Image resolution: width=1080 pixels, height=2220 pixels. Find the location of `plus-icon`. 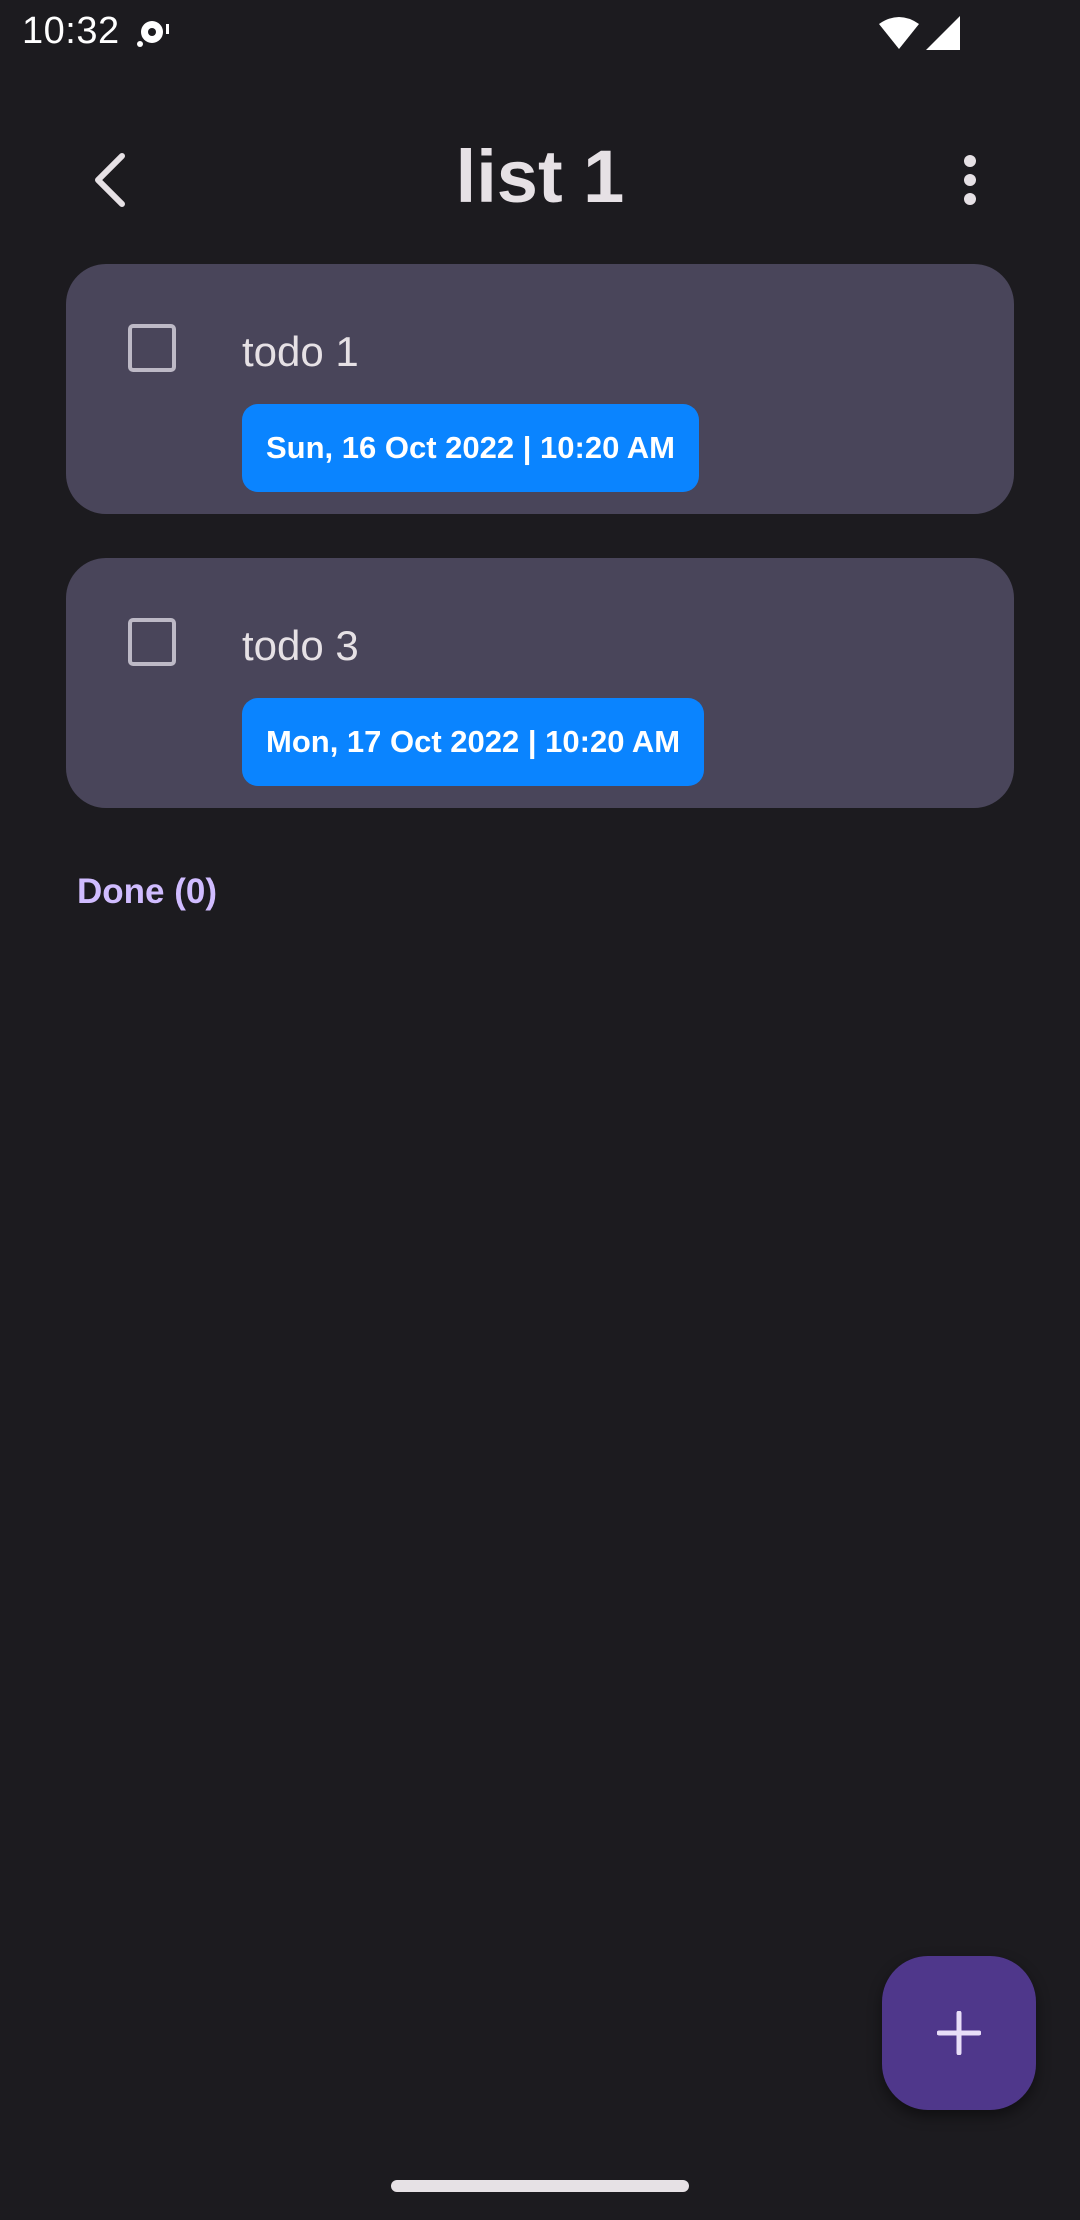

plus-icon is located at coordinates (959, 2033).